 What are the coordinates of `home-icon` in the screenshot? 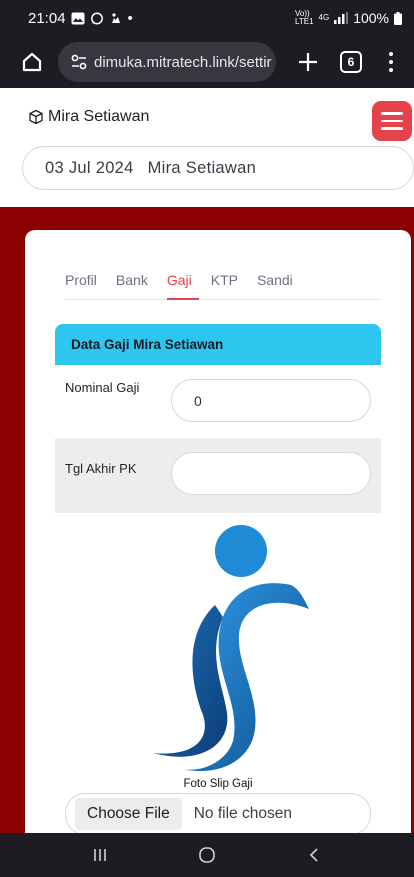 It's located at (32, 62).